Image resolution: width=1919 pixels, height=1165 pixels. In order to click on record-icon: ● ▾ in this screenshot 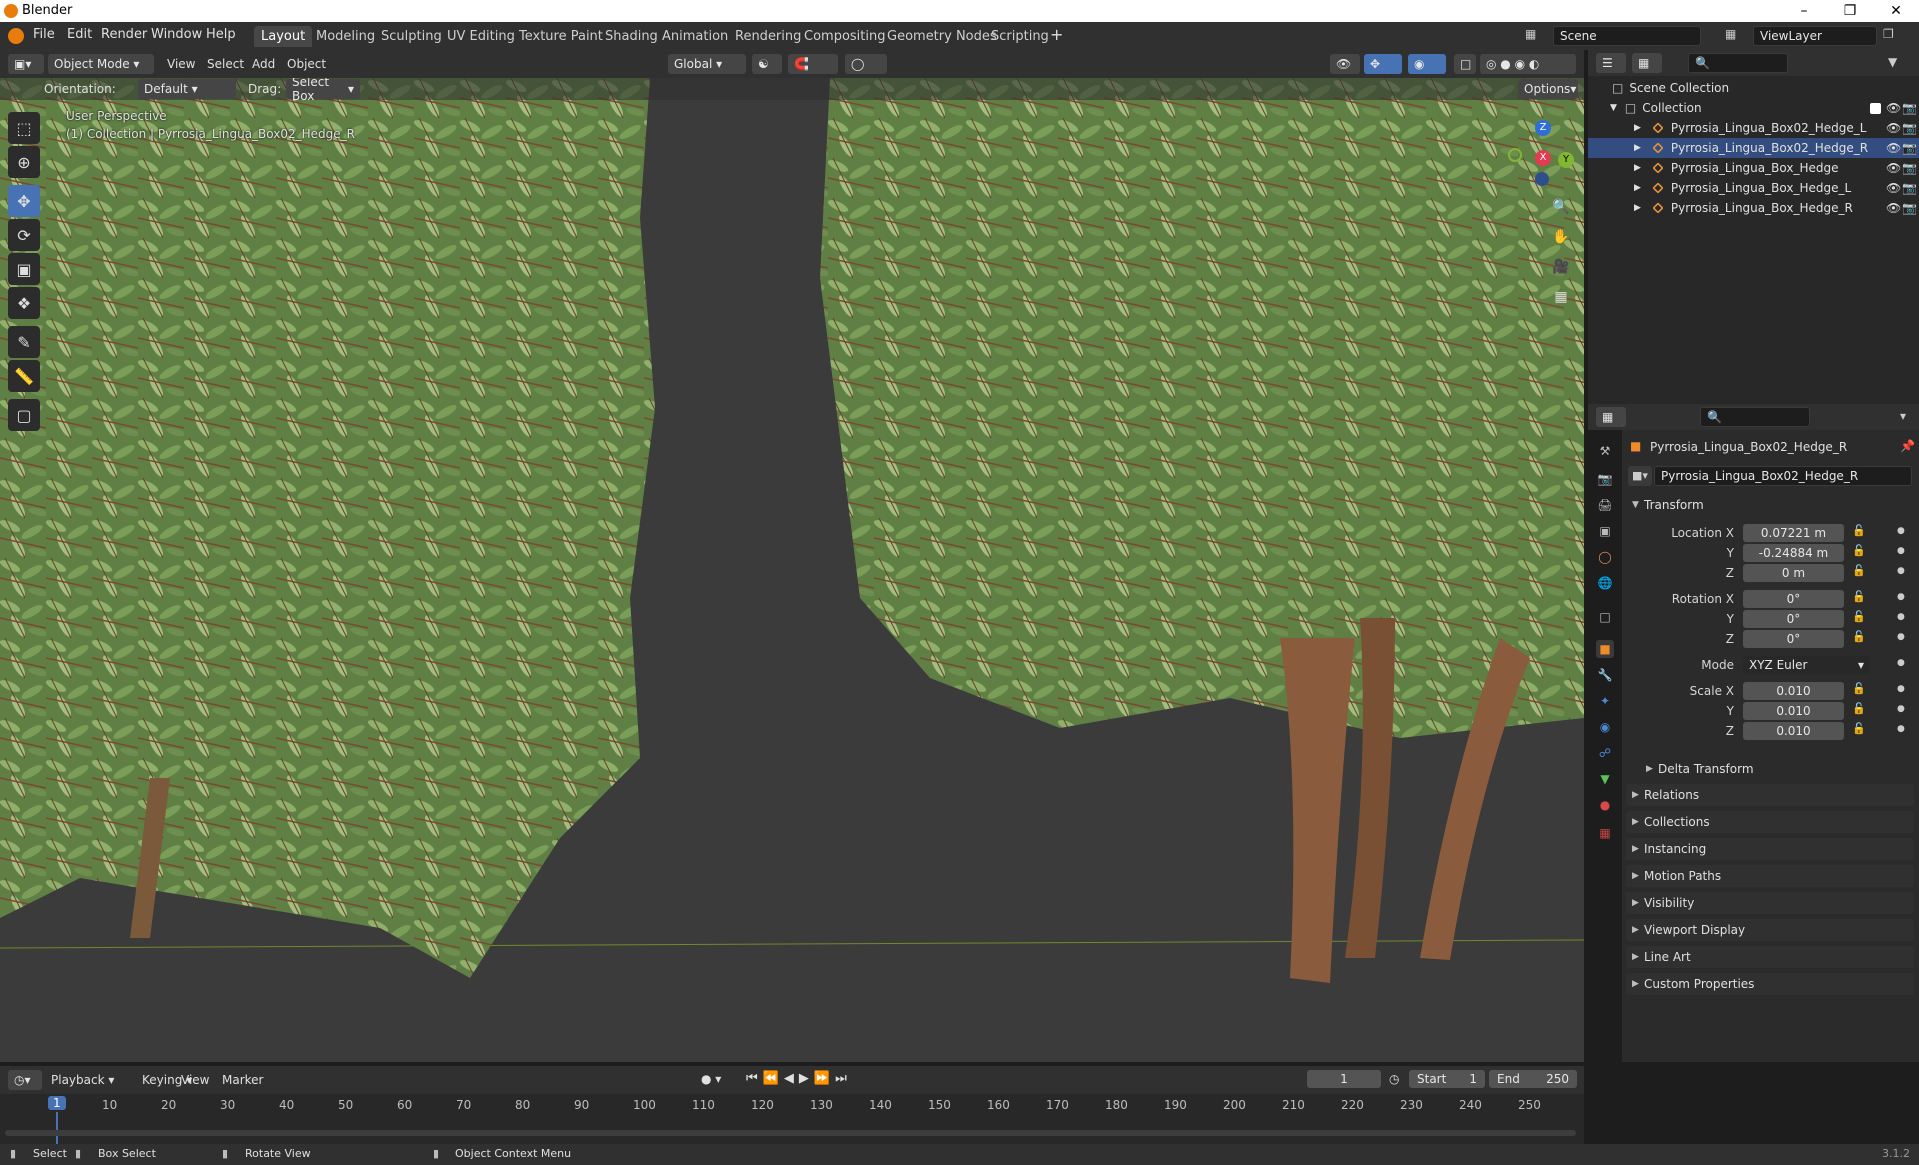, I will do `click(711, 1079)`.